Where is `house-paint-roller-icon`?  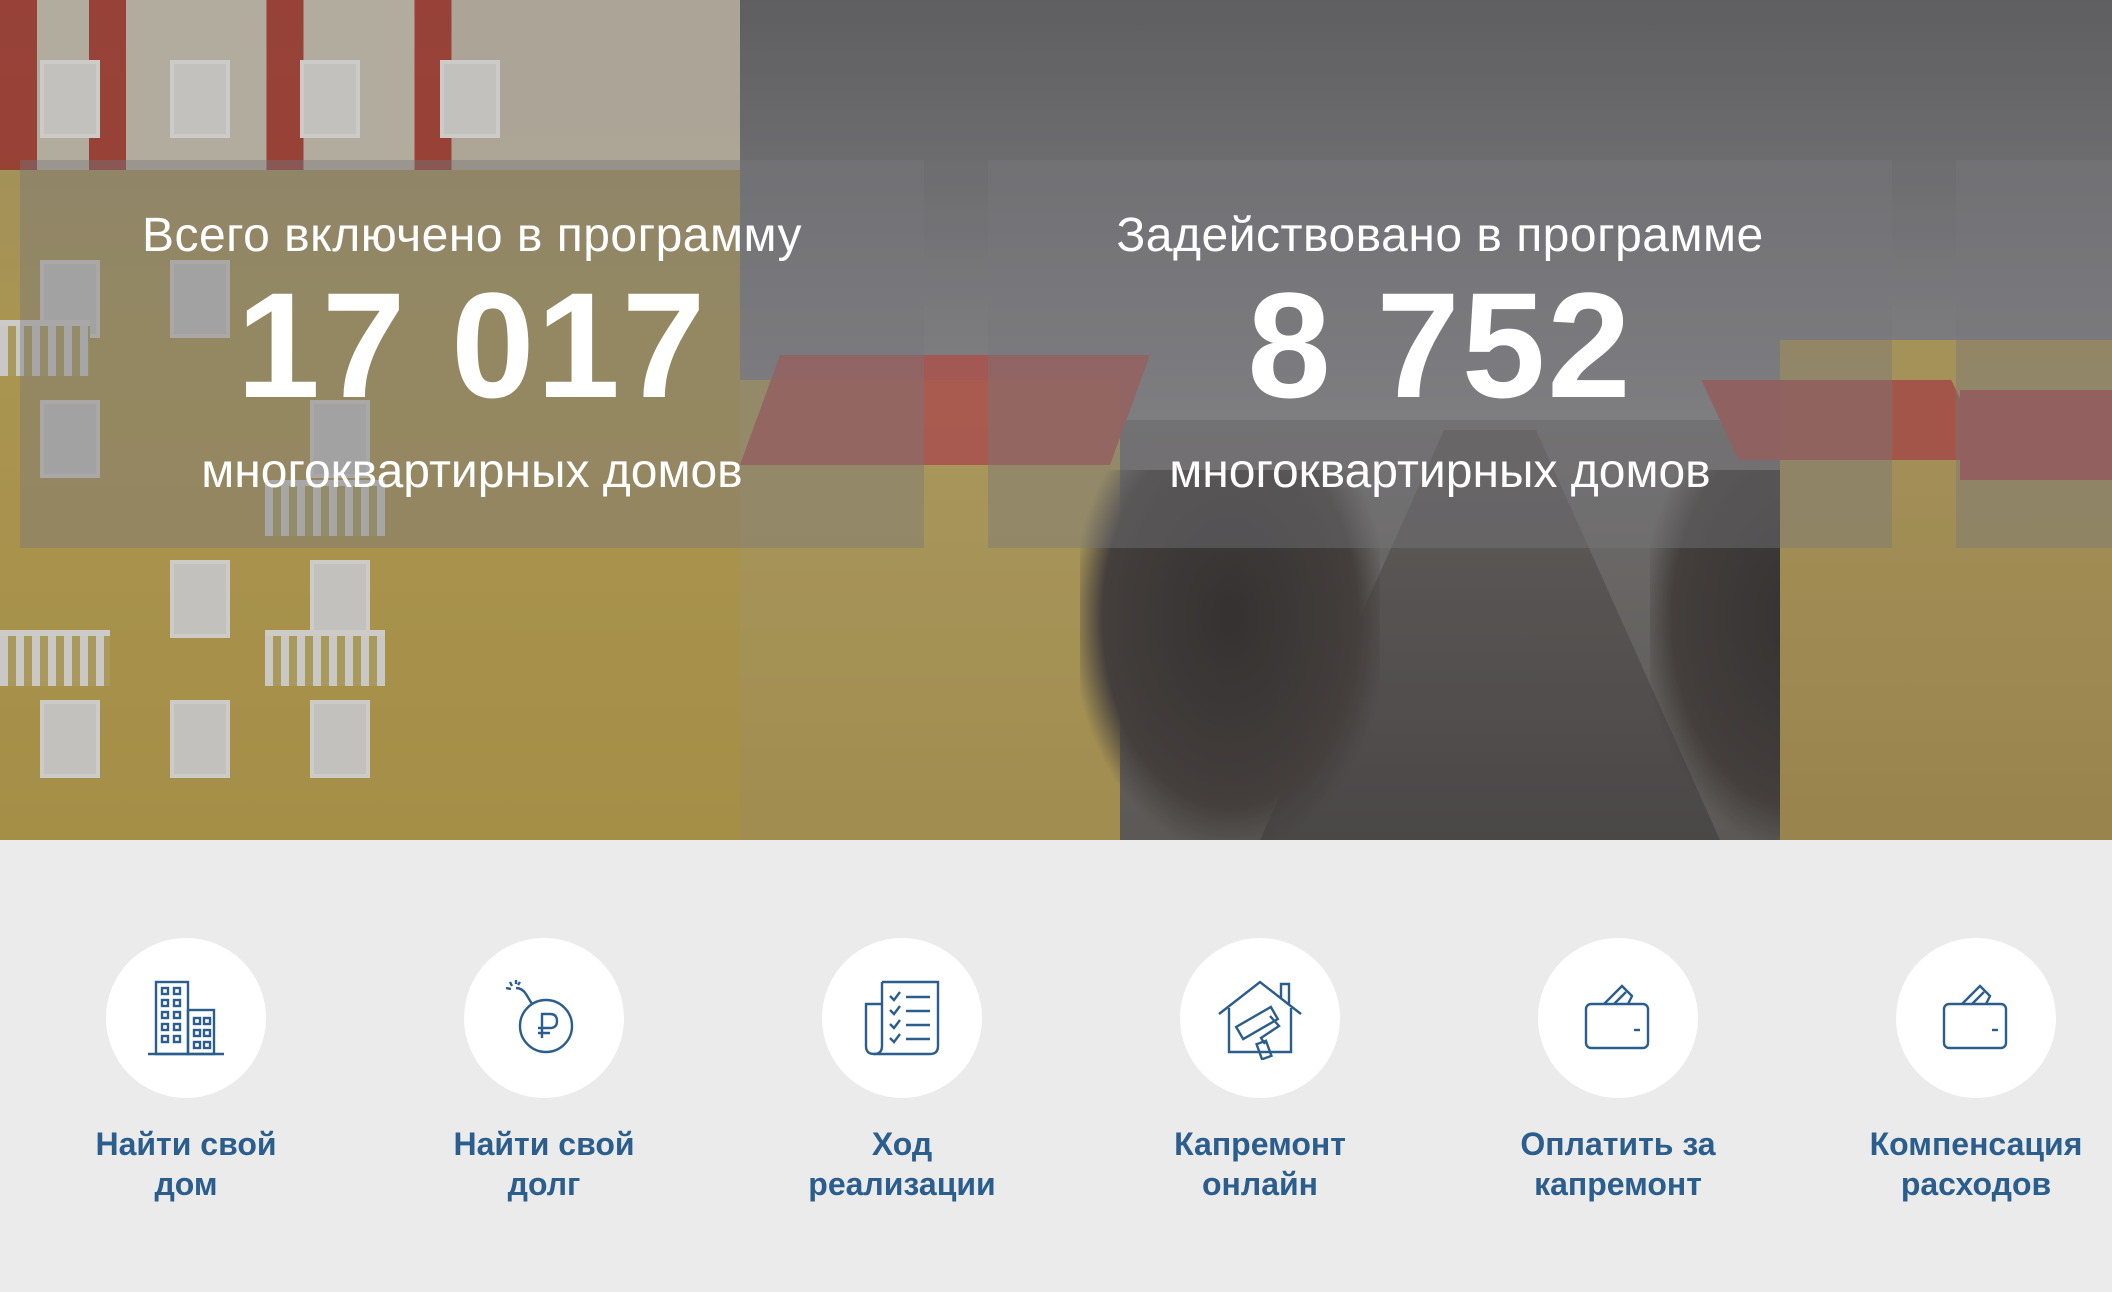
house-paint-roller-icon is located at coordinates (1260, 1018).